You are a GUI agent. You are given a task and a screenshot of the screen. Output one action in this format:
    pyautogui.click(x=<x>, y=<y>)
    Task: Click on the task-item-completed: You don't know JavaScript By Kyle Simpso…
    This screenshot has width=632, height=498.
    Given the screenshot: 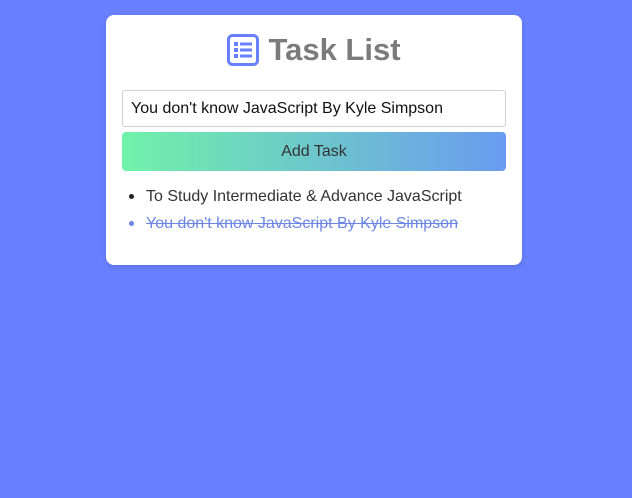 What is the action you would take?
    pyautogui.click(x=295, y=223)
    